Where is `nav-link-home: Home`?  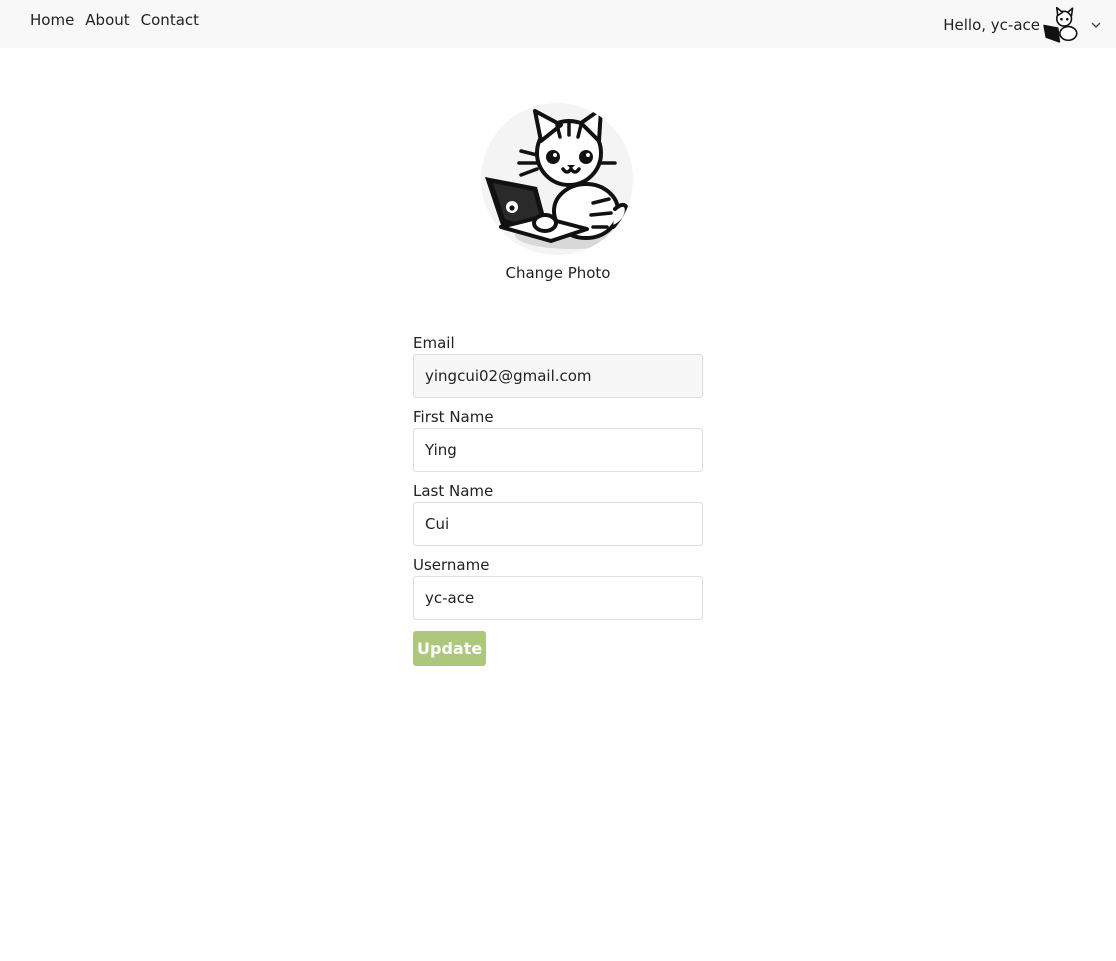 nav-link-home: Home is located at coordinates (52, 20).